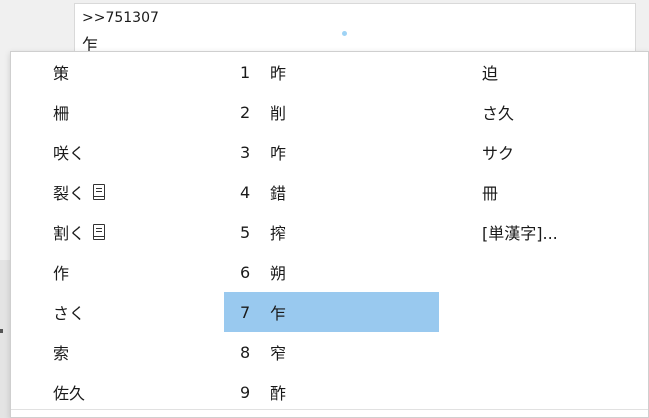 Image resolution: width=649 pixels, height=418 pixels. Describe the element at coordinates (490, 73) in the screenshot. I see `candidate-text: 迫` at that location.